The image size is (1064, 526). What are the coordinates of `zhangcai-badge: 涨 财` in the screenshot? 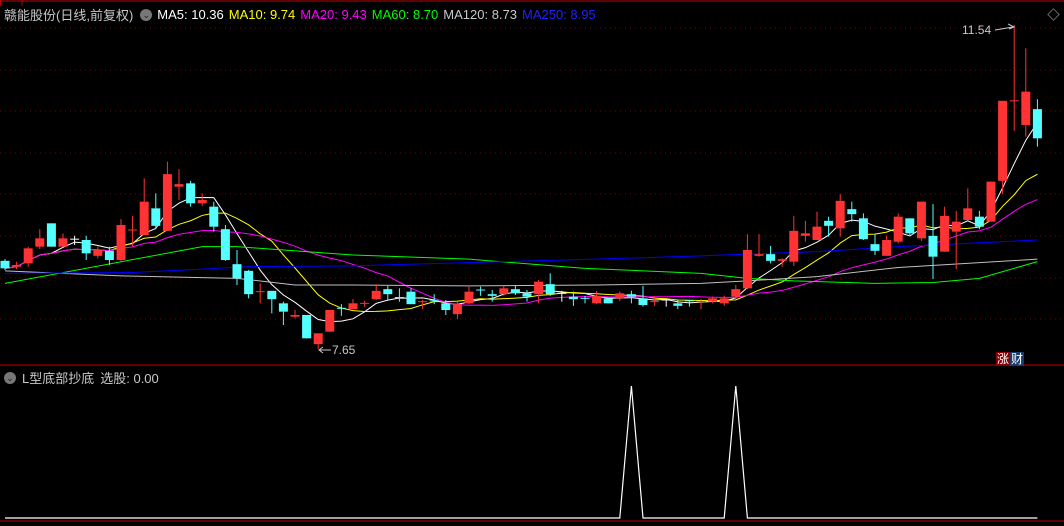 It's located at (1010, 359).